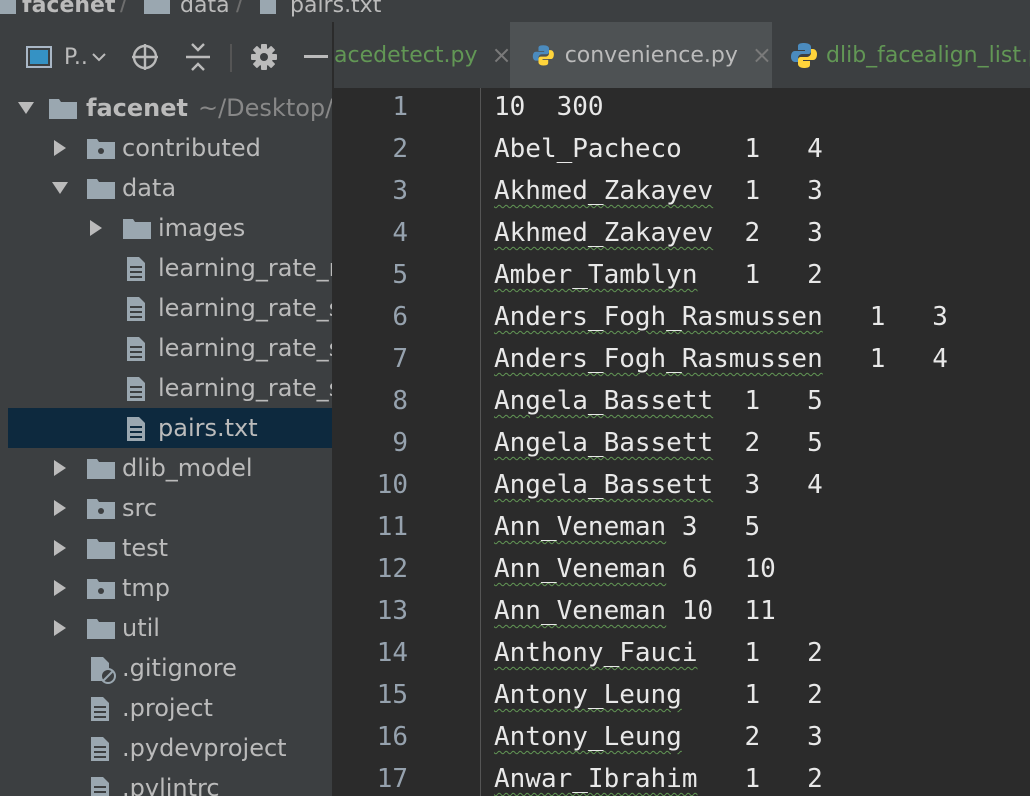 This screenshot has height=796, width=1030. Describe the element at coordinates (658, 233) in the screenshot. I see `line-content: Akhmed_Zakayev 2 3` at that location.